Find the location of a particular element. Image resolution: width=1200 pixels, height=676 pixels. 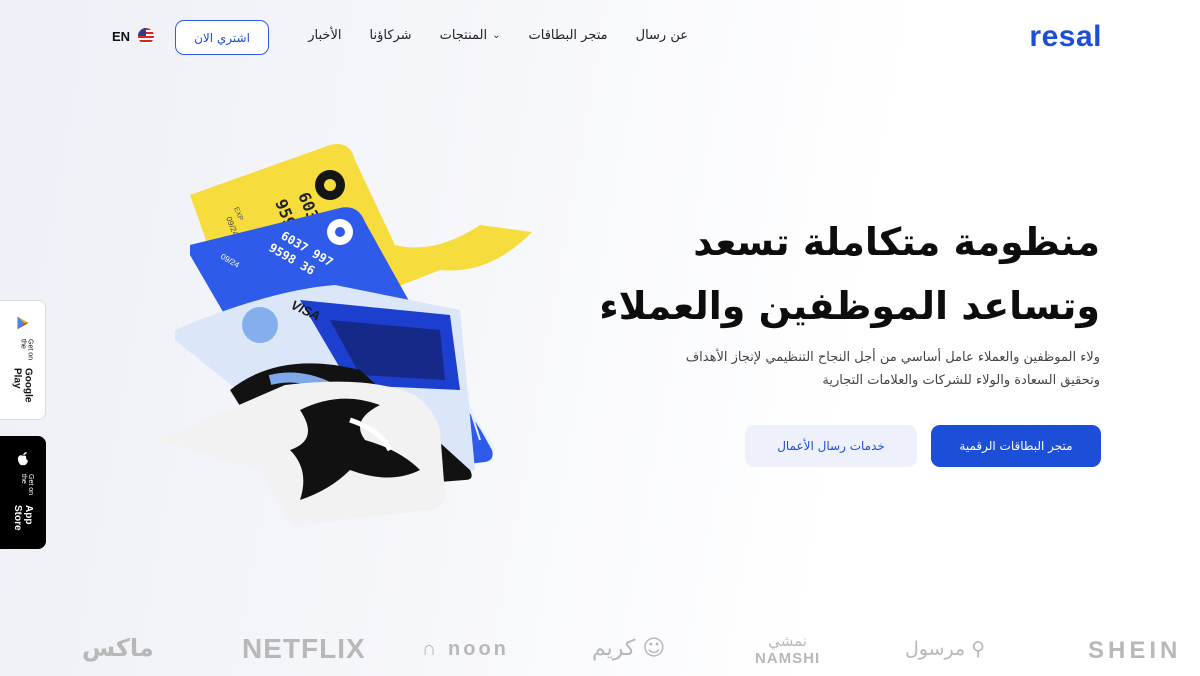

google-play-icon is located at coordinates (22, 323).